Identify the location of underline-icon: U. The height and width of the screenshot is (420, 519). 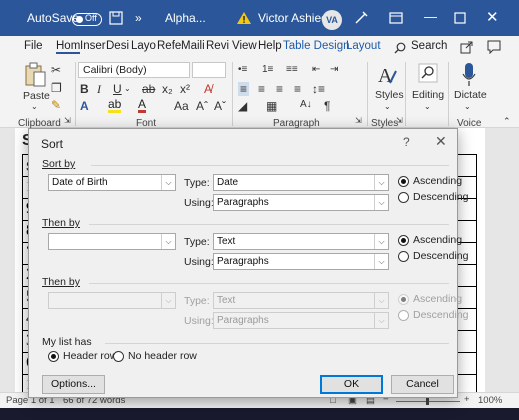
(117, 89).